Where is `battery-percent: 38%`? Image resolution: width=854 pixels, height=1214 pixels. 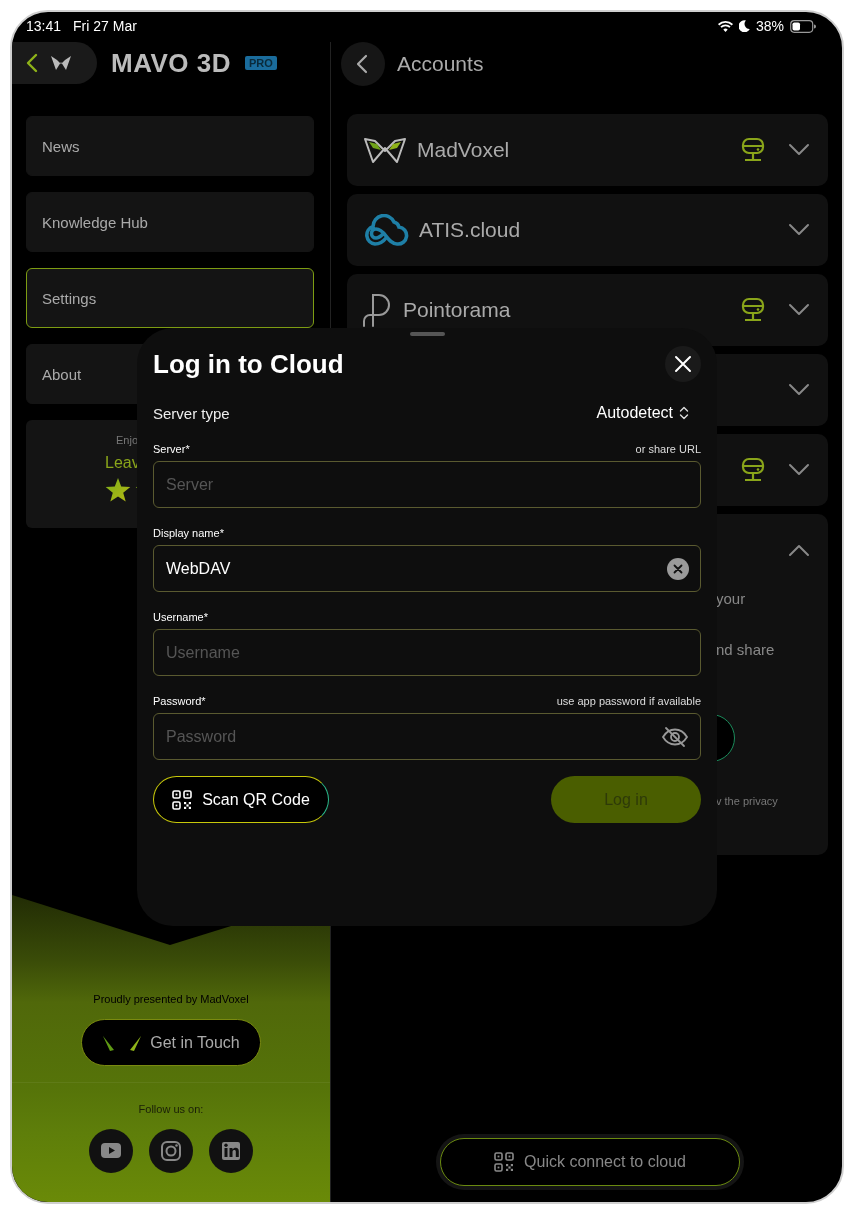 battery-percent: 38% is located at coordinates (769, 26).